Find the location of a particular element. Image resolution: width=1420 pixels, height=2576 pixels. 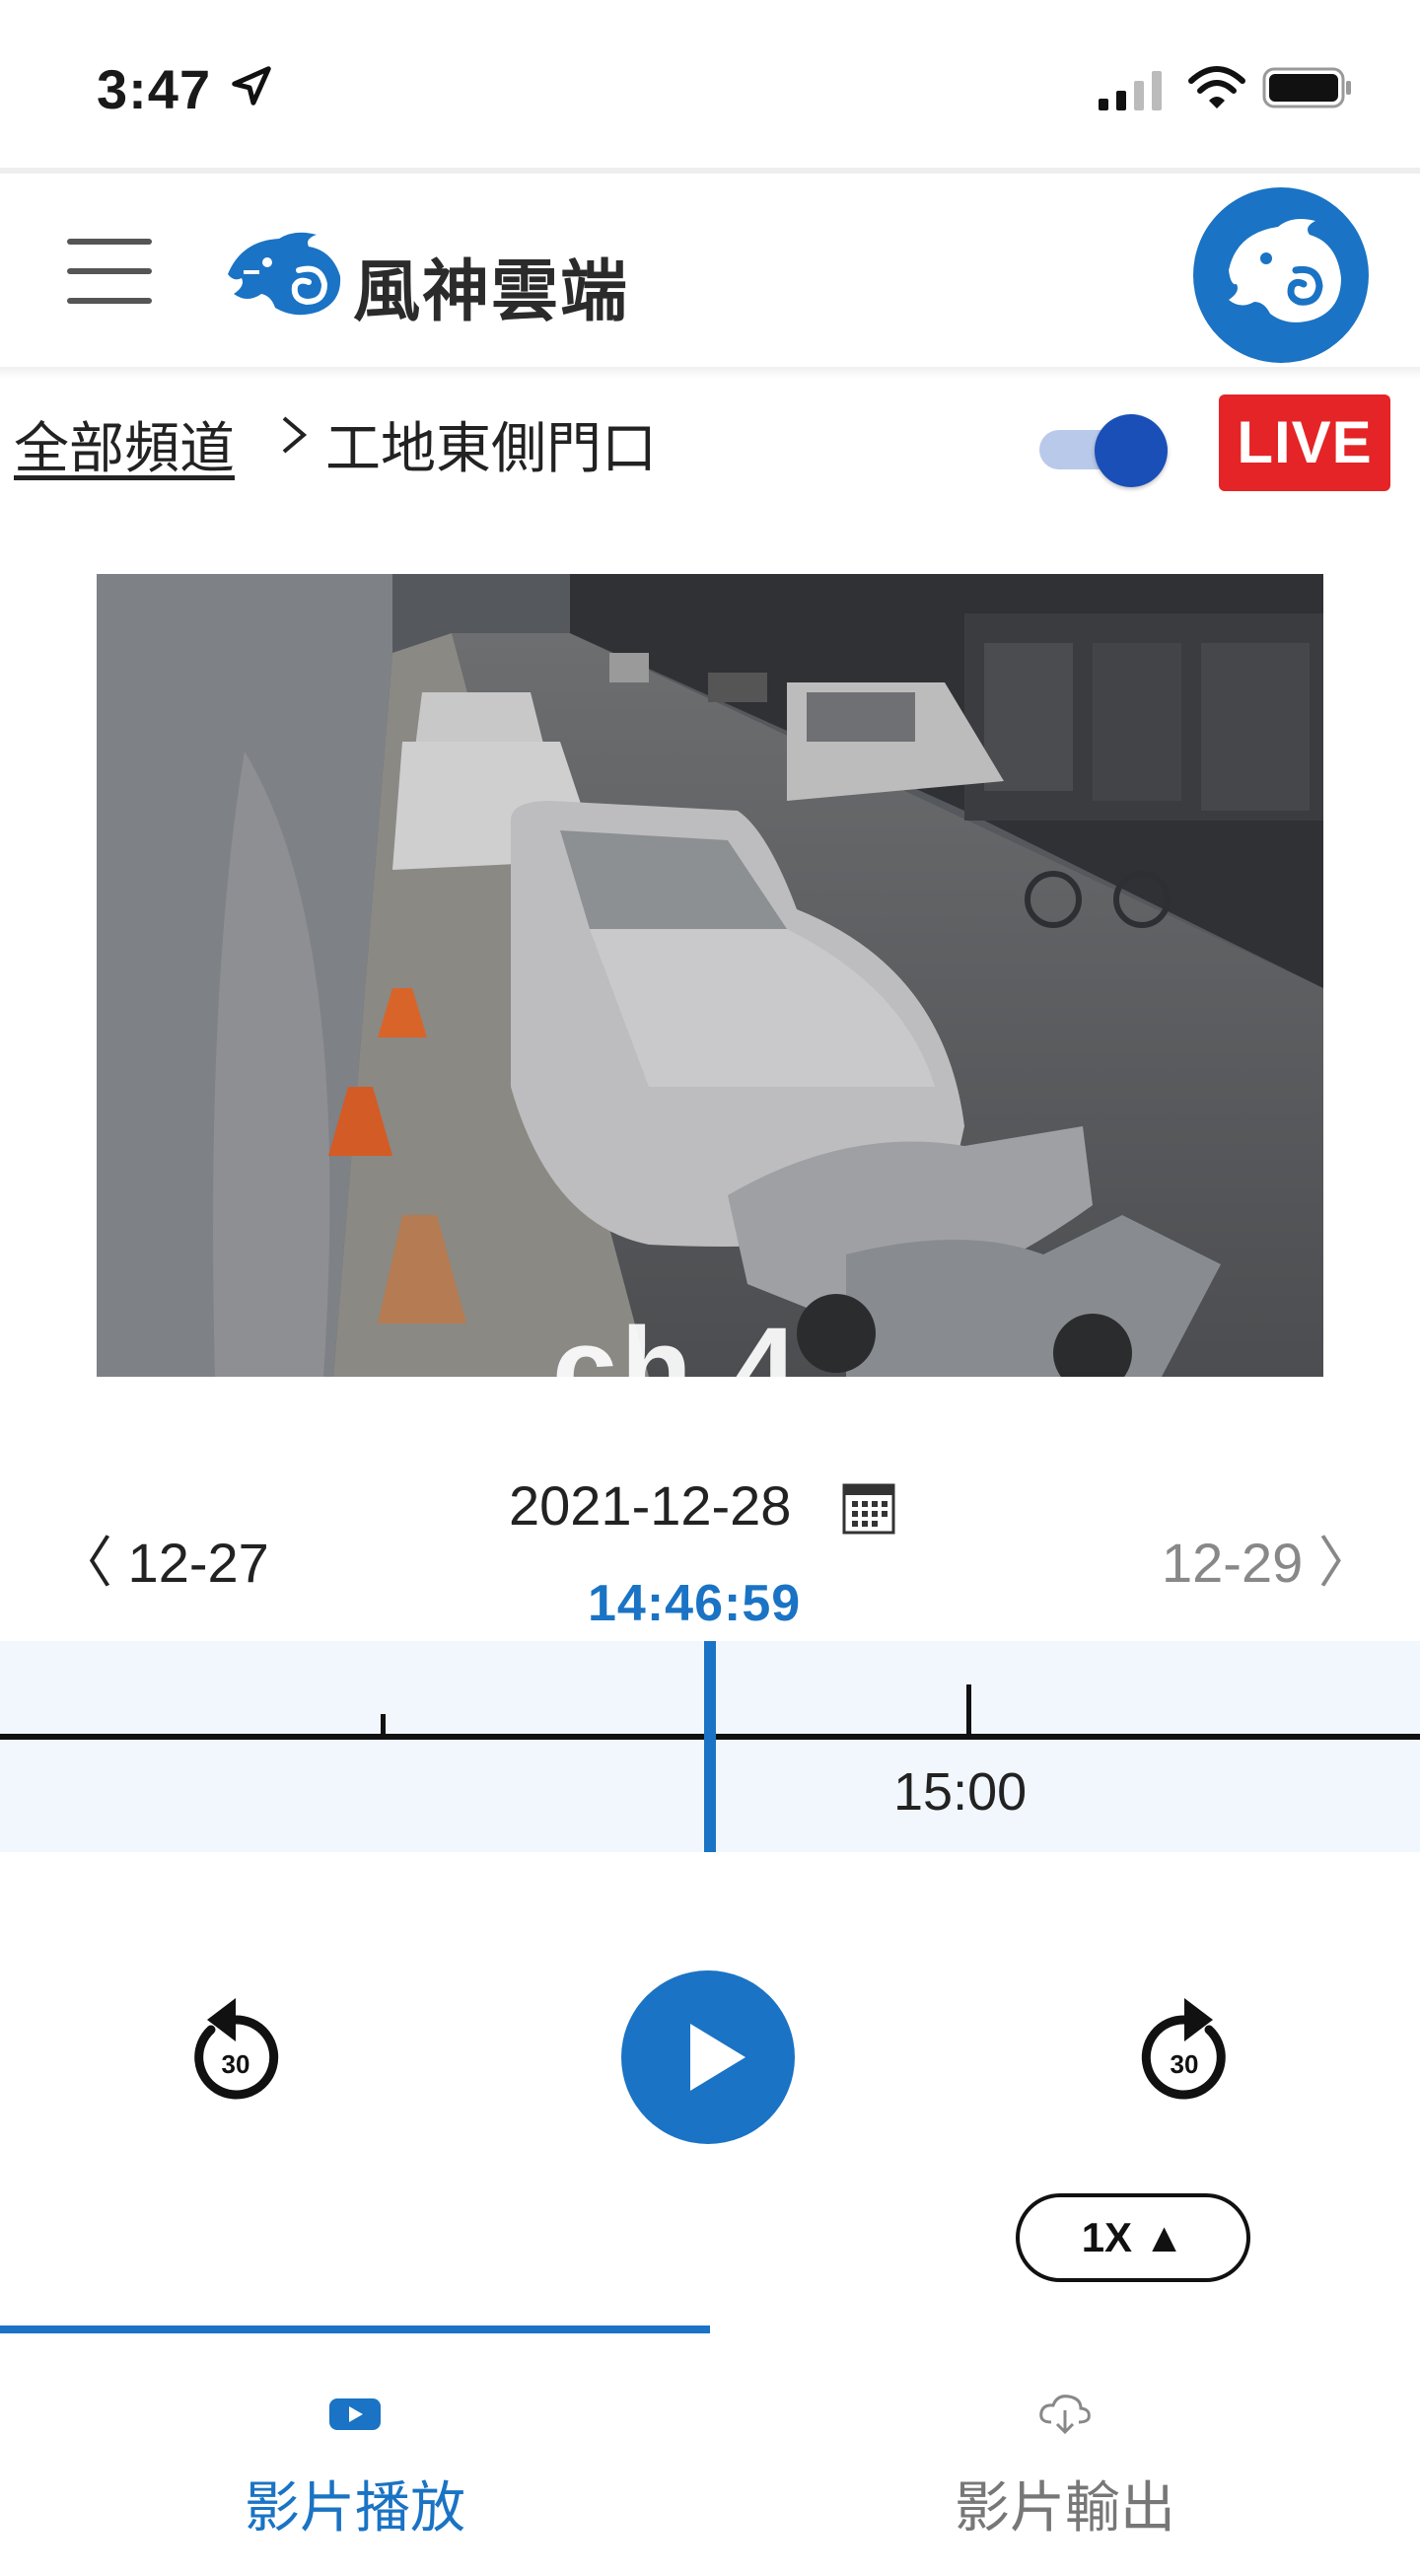

play-button is located at coordinates (708, 2057).